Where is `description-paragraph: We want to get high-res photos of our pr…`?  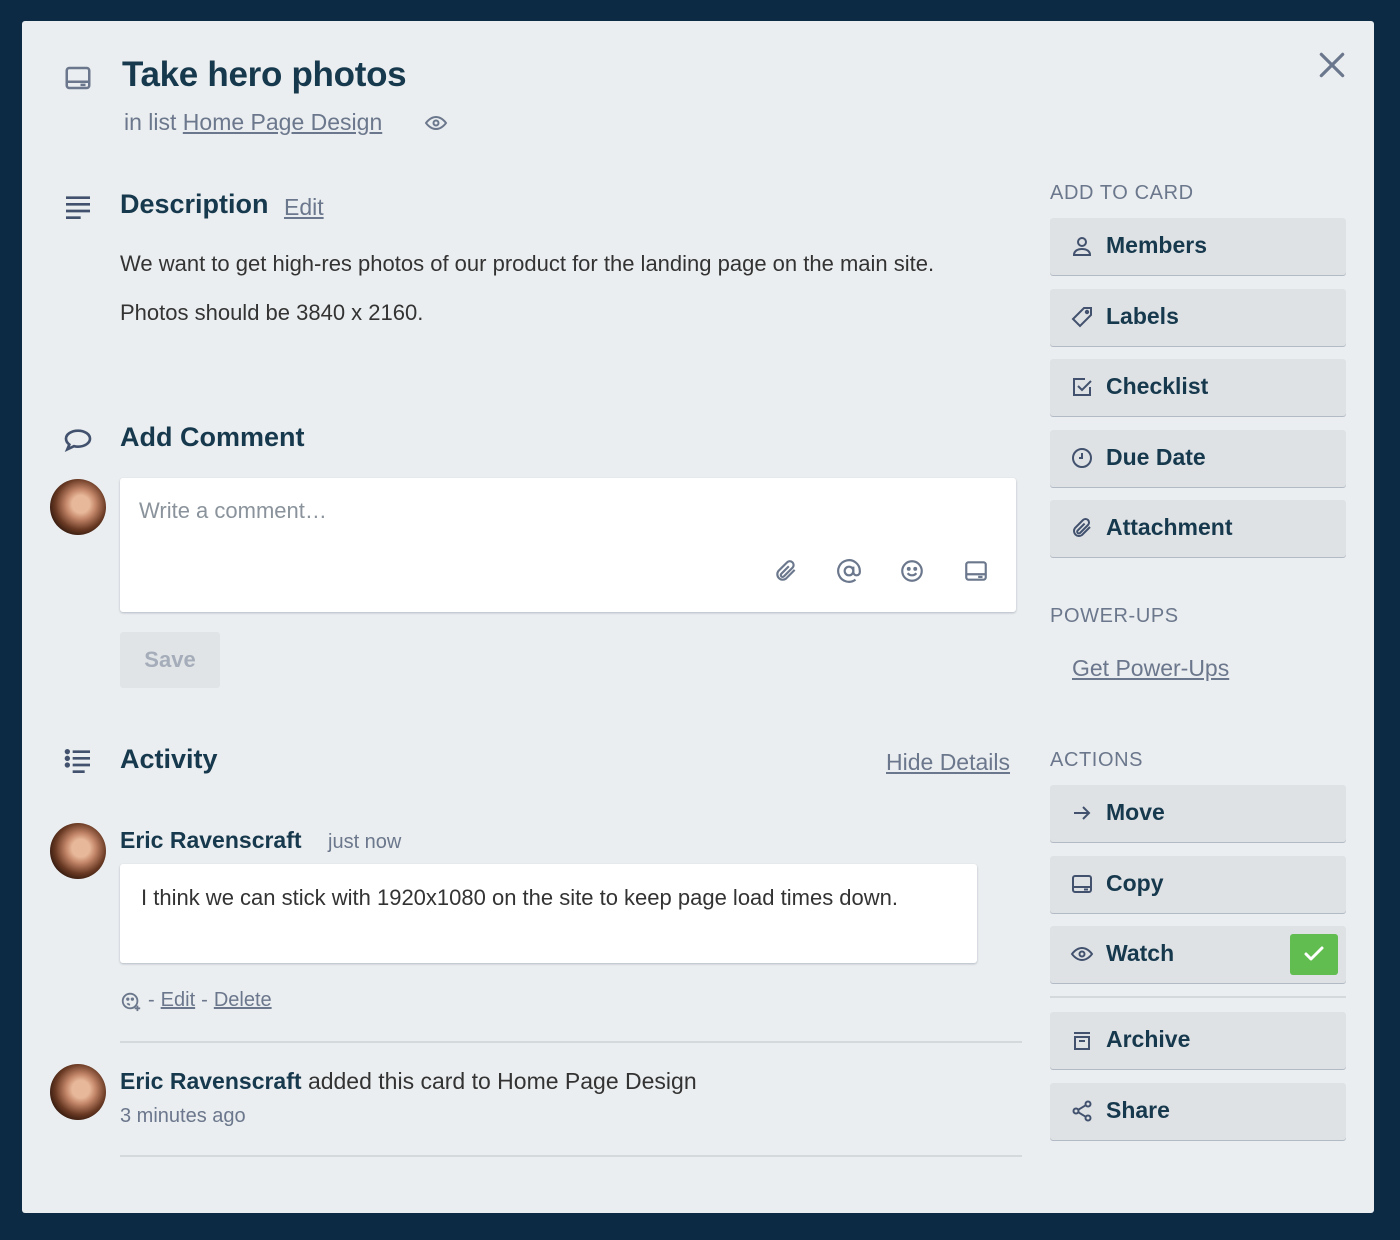 description-paragraph: We want to get high-res photos of our pr… is located at coordinates (527, 263).